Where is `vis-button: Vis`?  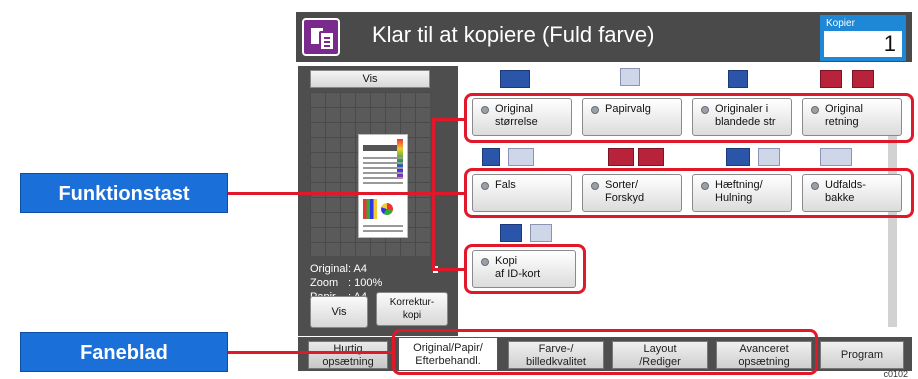
vis-button: Vis is located at coordinates (339, 312).